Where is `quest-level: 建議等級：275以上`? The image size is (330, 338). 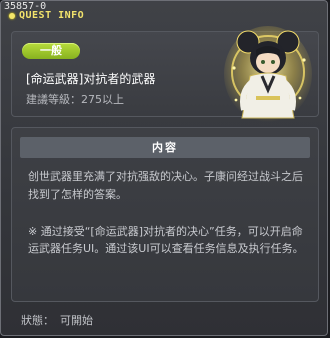 quest-level: 建議等級：275以上 is located at coordinates (75, 99).